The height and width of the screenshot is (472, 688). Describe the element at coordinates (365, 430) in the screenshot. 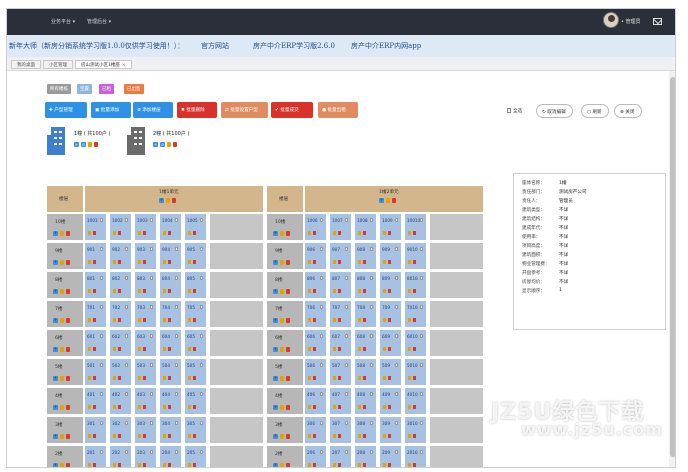

I see `room-cell: 308` at that location.